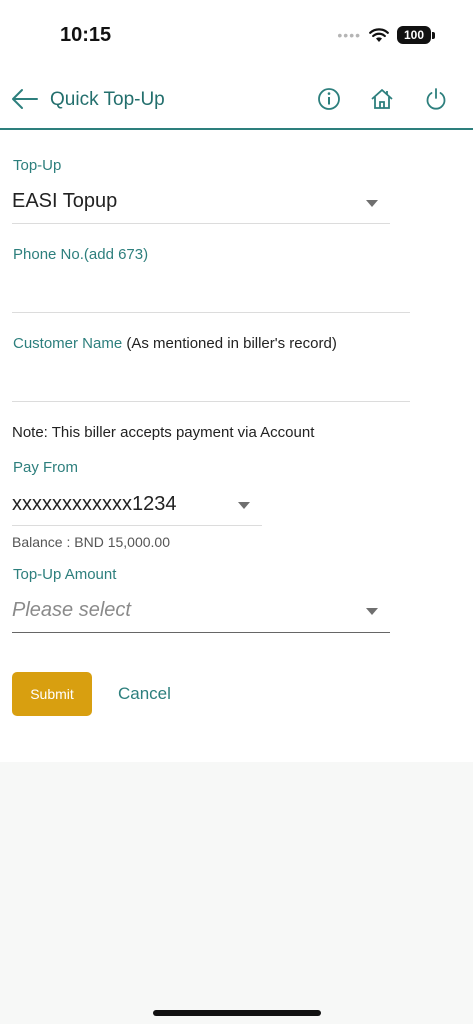 The image size is (473, 1024). I want to click on pay-from-value: xxxxxxxxxxxx1234, so click(94, 504).